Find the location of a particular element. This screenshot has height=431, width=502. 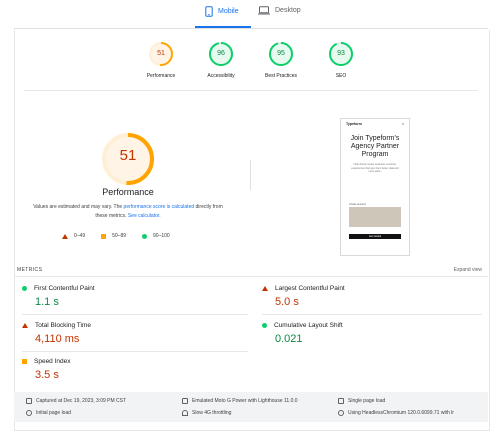

metric-tbt: Total Blocking Time 4,110 ms is located at coordinates (132, 333).